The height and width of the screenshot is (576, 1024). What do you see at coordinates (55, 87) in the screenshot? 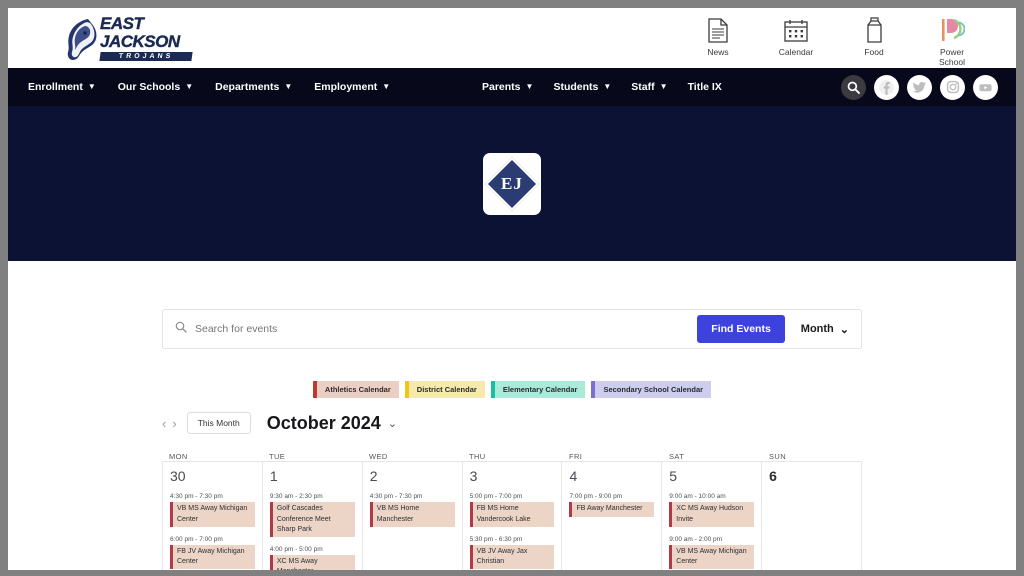
I see `nav-label: Enrollment` at bounding box center [55, 87].